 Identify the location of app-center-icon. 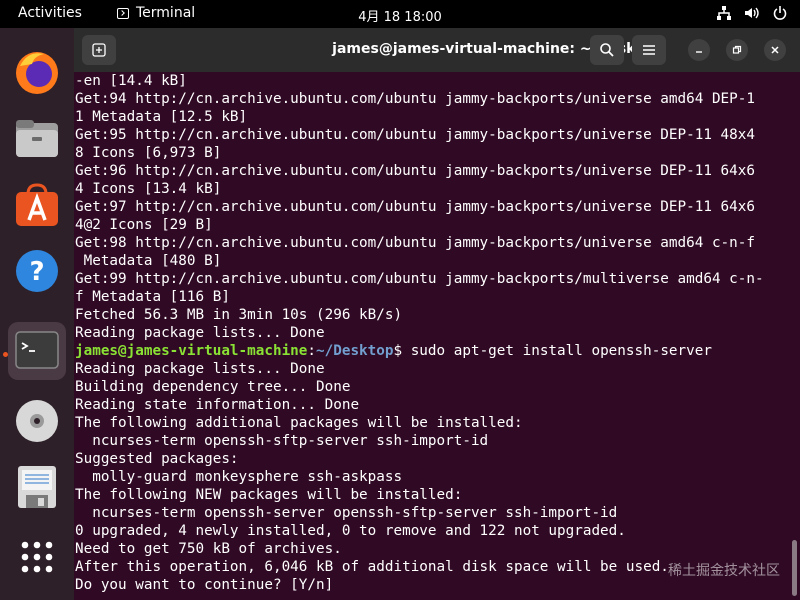
(37, 204).